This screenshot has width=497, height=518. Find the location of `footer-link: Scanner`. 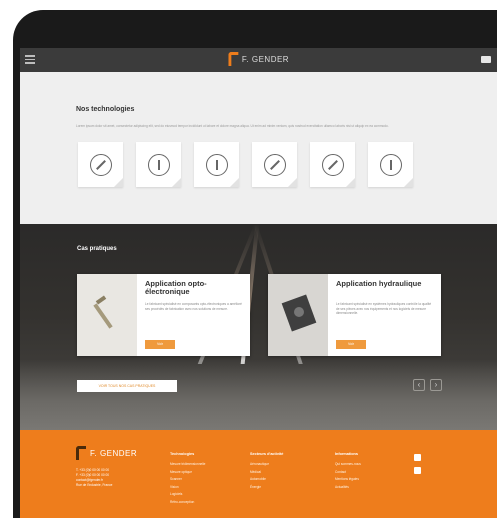

footer-link: Scanner is located at coordinates (187, 480).